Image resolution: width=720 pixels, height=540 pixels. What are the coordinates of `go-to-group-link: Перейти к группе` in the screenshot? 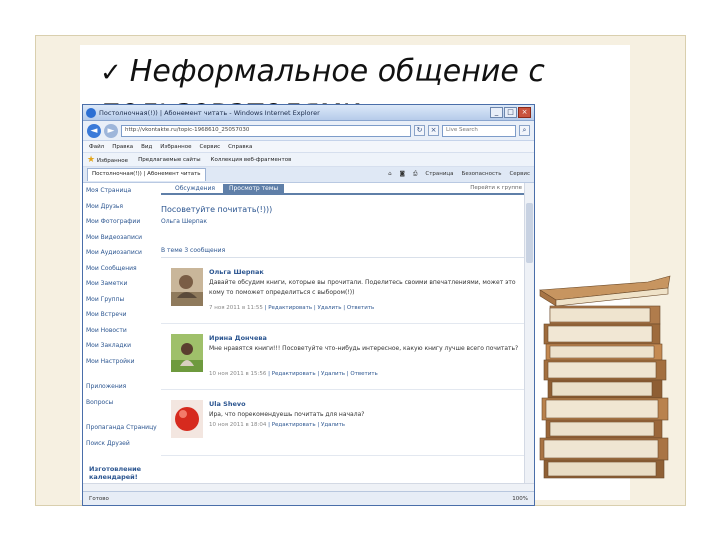 It's located at (496, 188).